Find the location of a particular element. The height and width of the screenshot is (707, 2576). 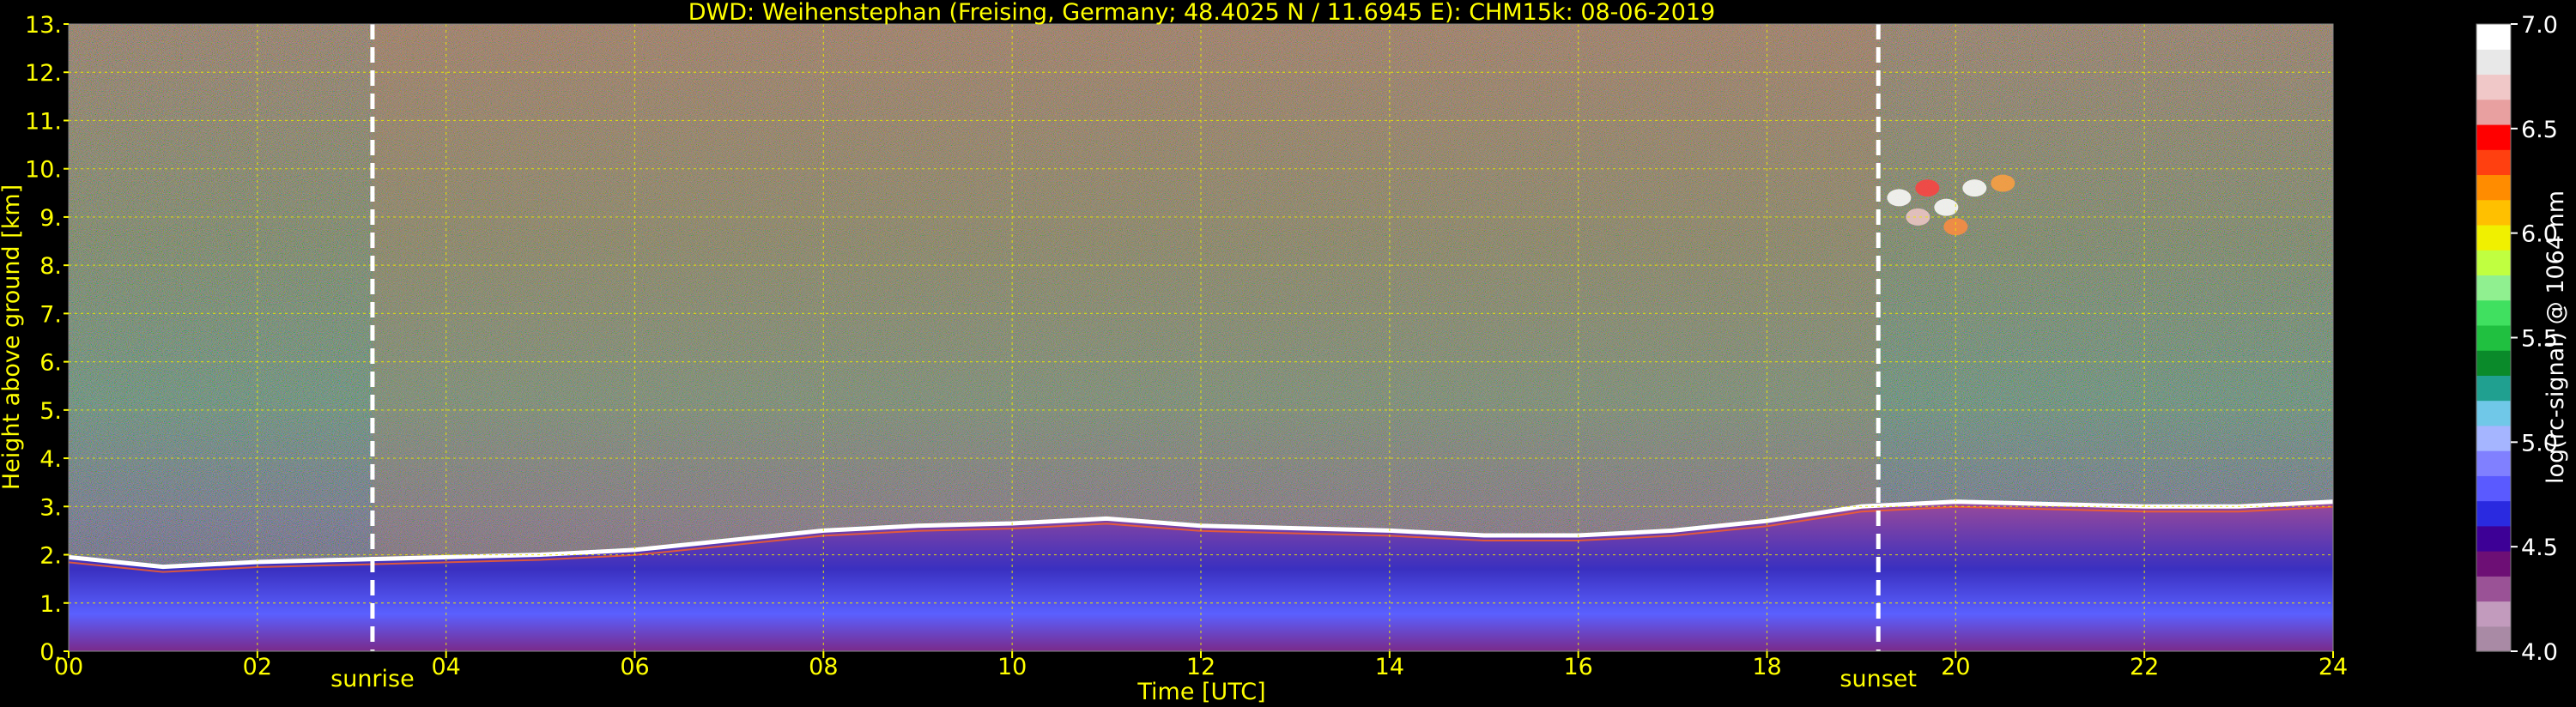

x-tick-label: 24 is located at coordinates (2333, 667).